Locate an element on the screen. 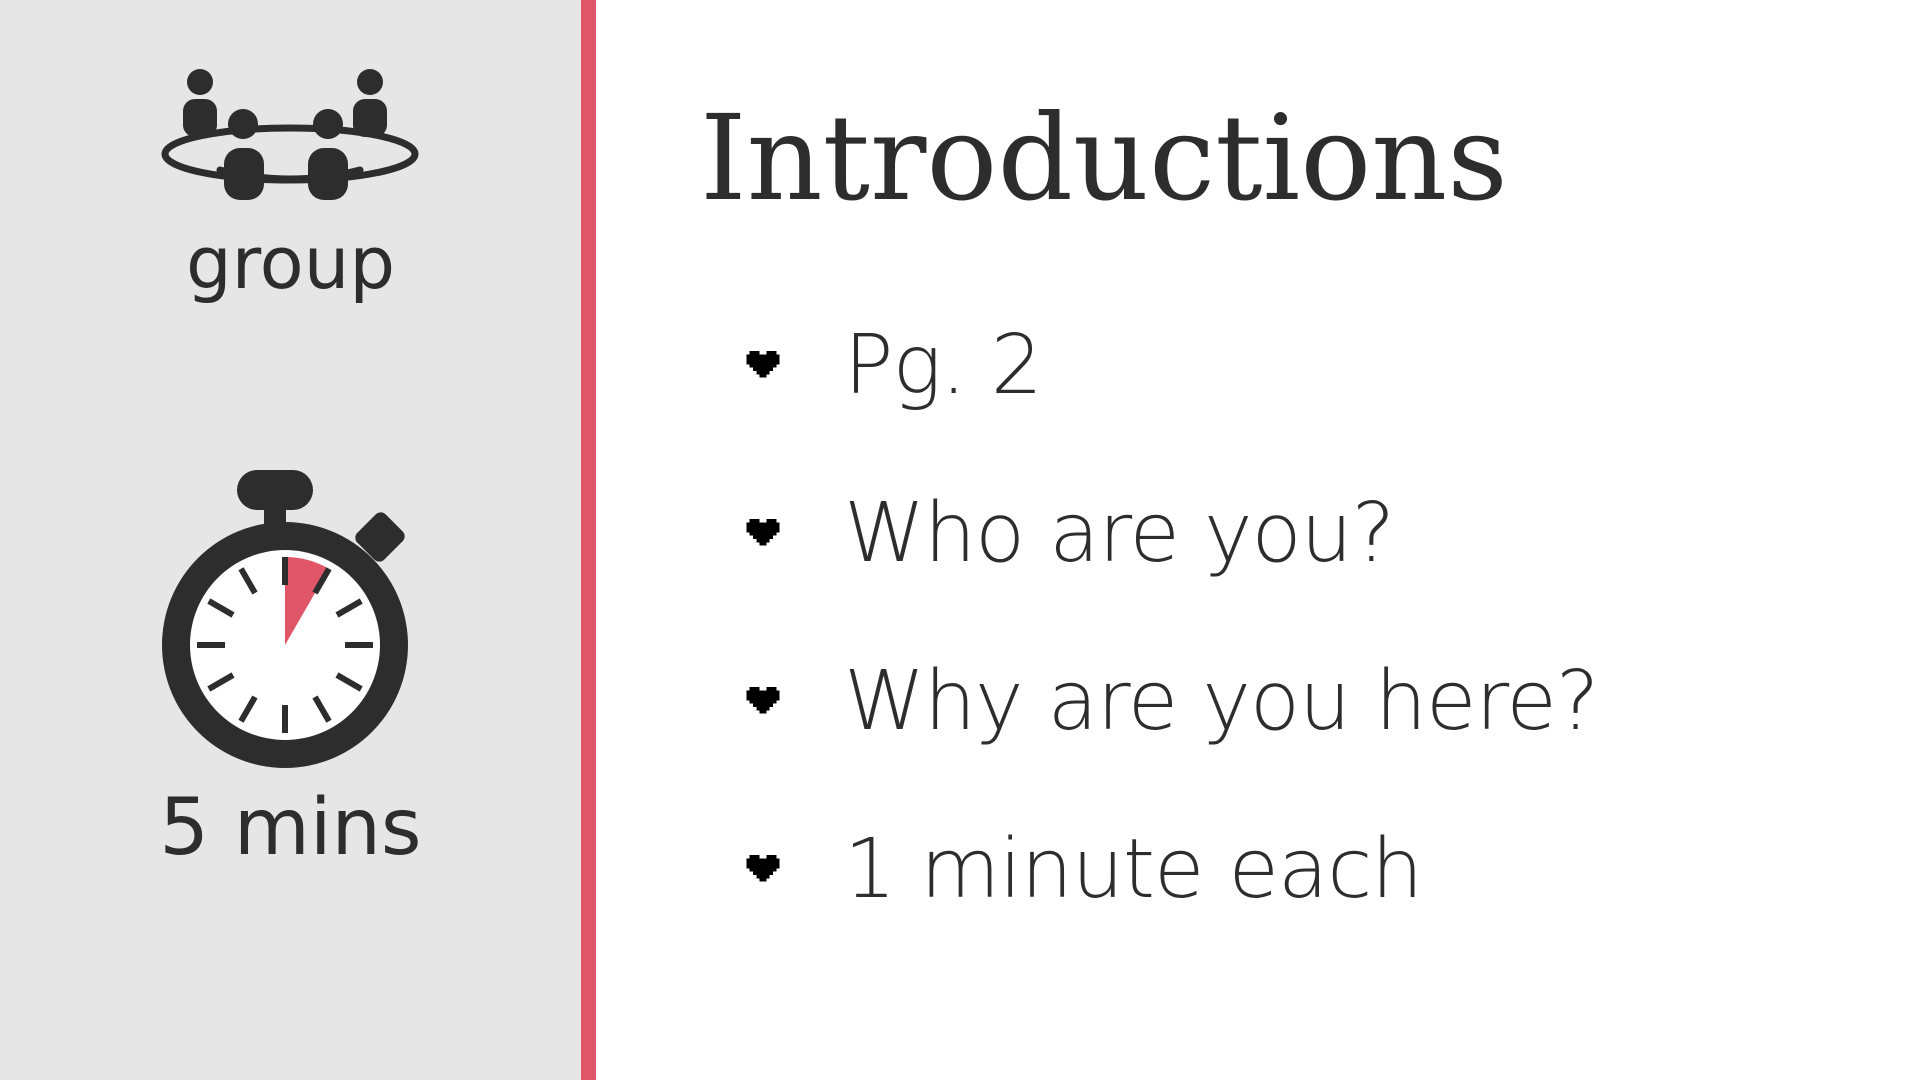 Image resolution: width=1920 pixels, height=1080 pixels. bullet-text: Why are you here? is located at coordinates (1221, 701).